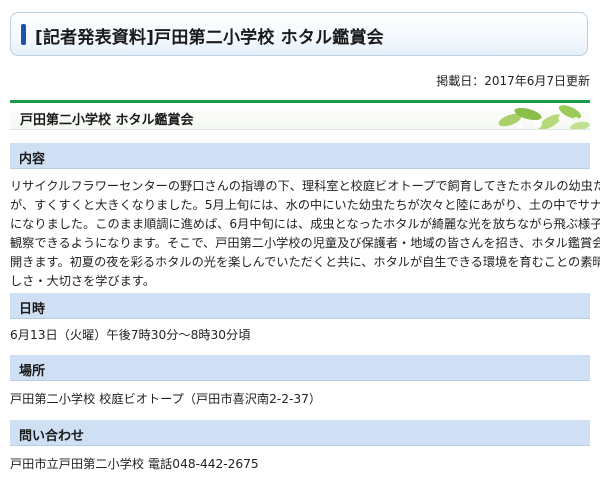  What do you see at coordinates (52, 436) in the screenshot?
I see `section-heading: 問い合わせ` at bounding box center [52, 436].